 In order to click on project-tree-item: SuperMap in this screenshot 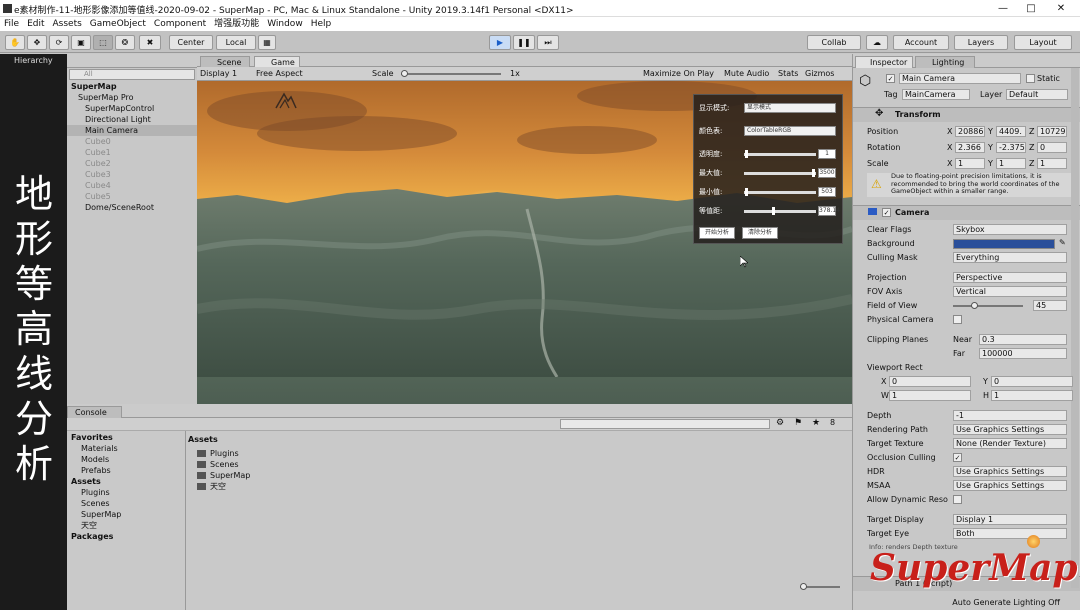, I will do `click(126, 514)`.